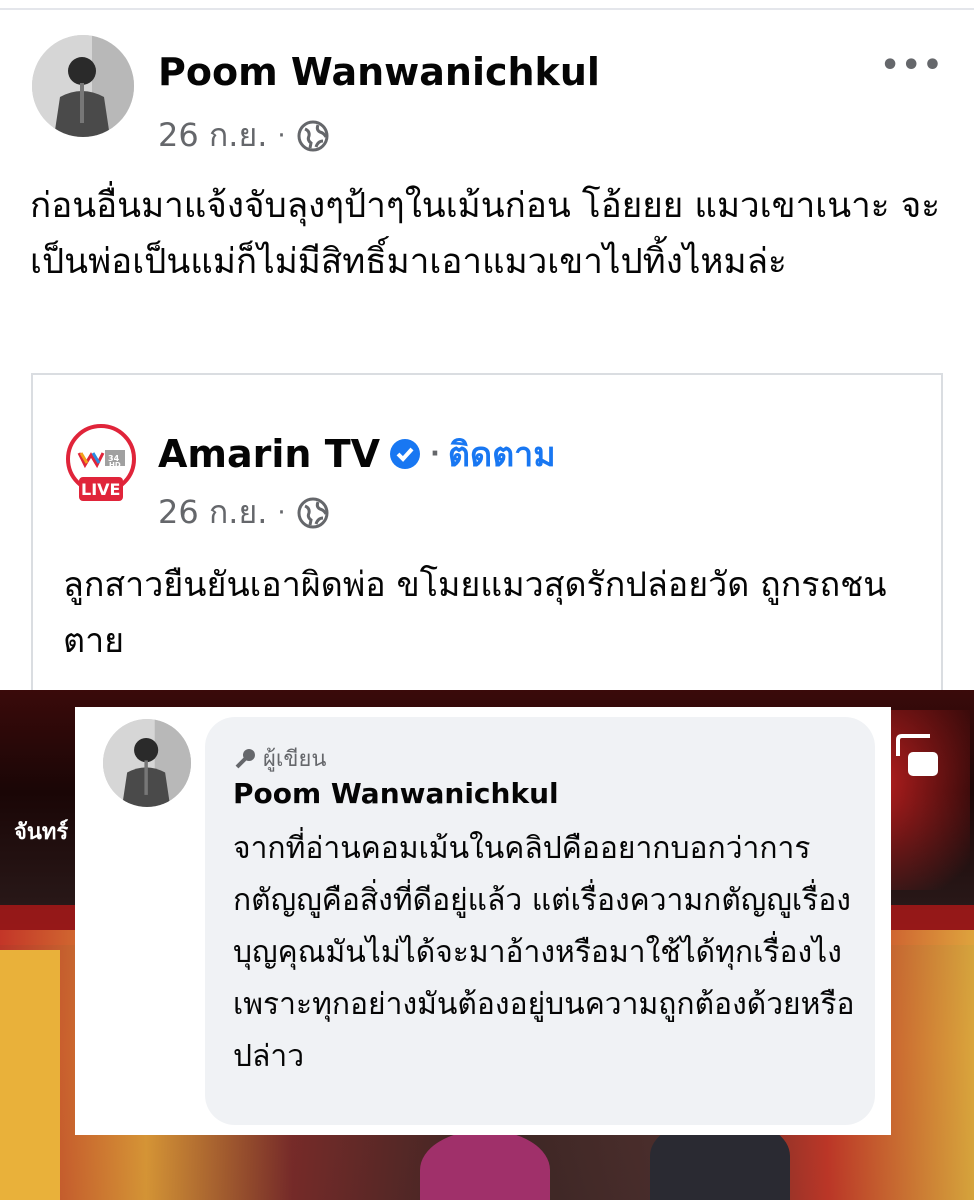 This screenshot has height=1200, width=974. What do you see at coordinates (912, 65) in the screenshot?
I see `more-options-icon: •••` at bounding box center [912, 65].